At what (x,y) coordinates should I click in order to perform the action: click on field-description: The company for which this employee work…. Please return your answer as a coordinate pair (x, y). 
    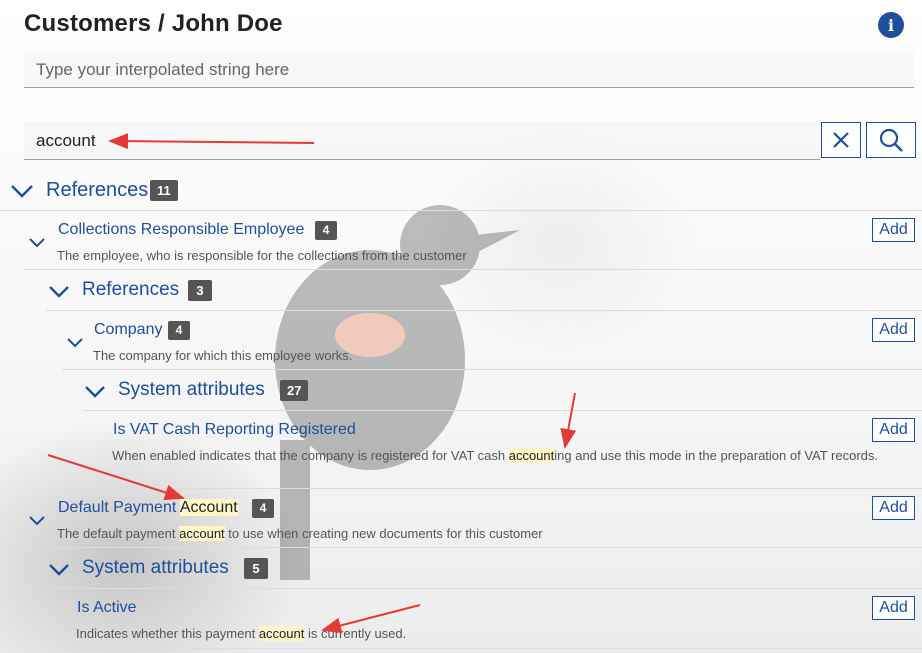
    Looking at the image, I should click on (223, 355).